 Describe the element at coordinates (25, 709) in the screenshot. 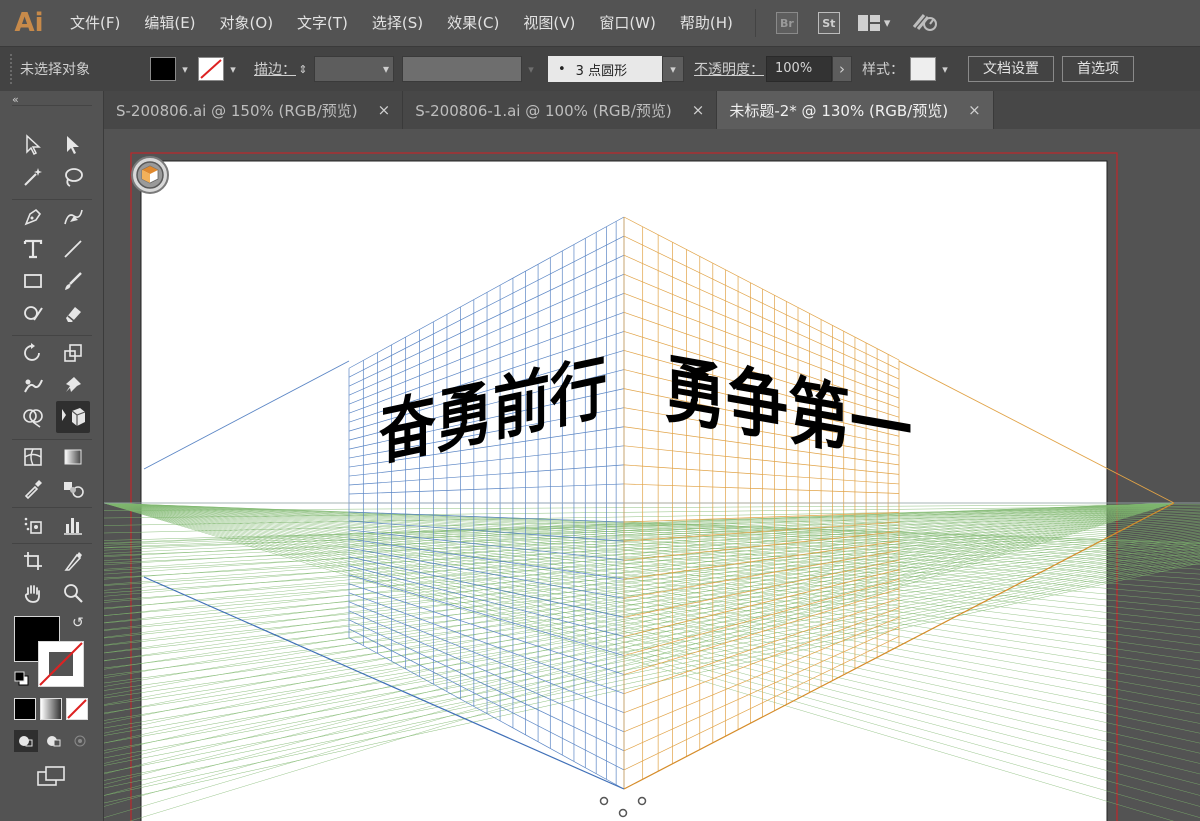

I see `color-mode-icon` at that location.